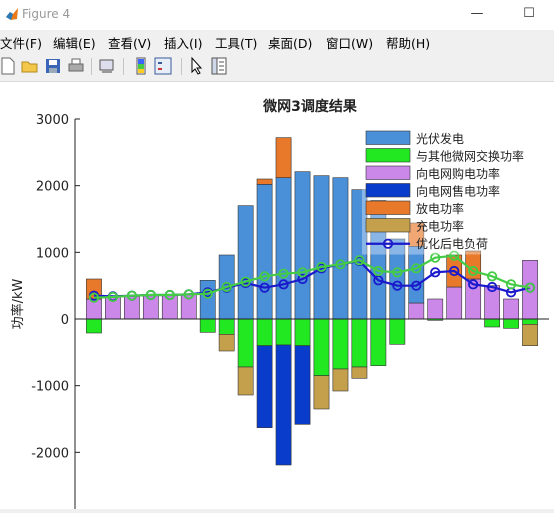  What do you see at coordinates (388, 172) in the screenshot?
I see `legend-swatch-buy` at bounding box center [388, 172].